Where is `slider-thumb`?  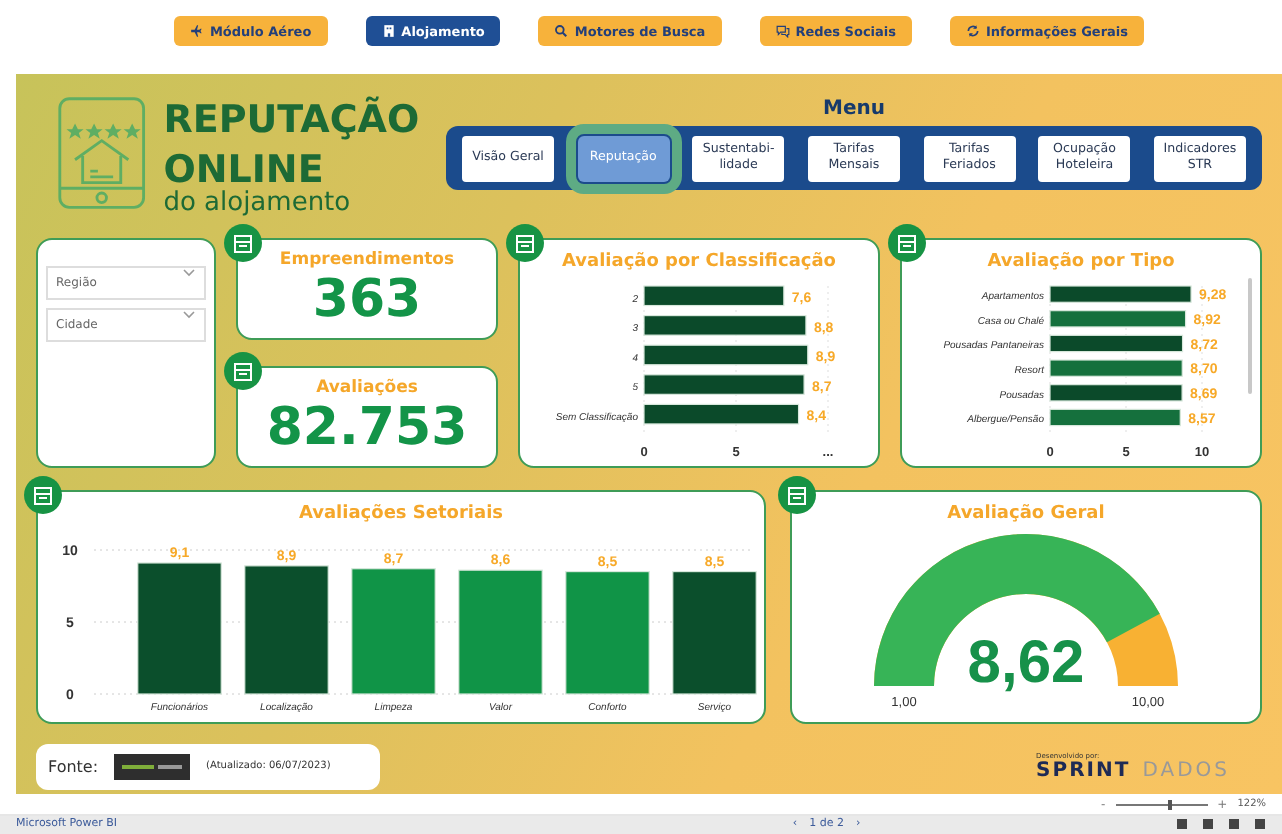
slider-thumb is located at coordinates (1170, 804).